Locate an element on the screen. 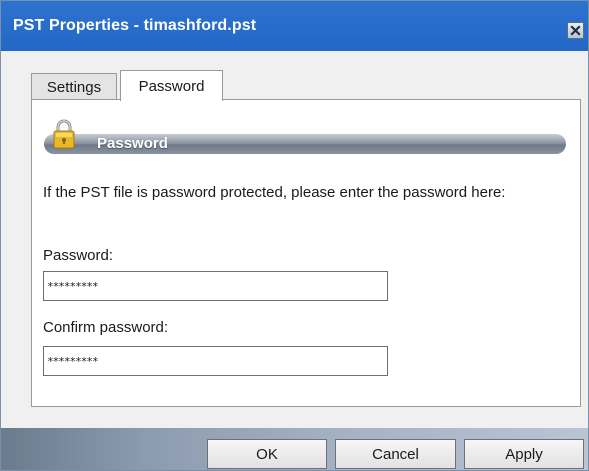  button-bar: OK Cancel Apply is located at coordinates (294, 449).